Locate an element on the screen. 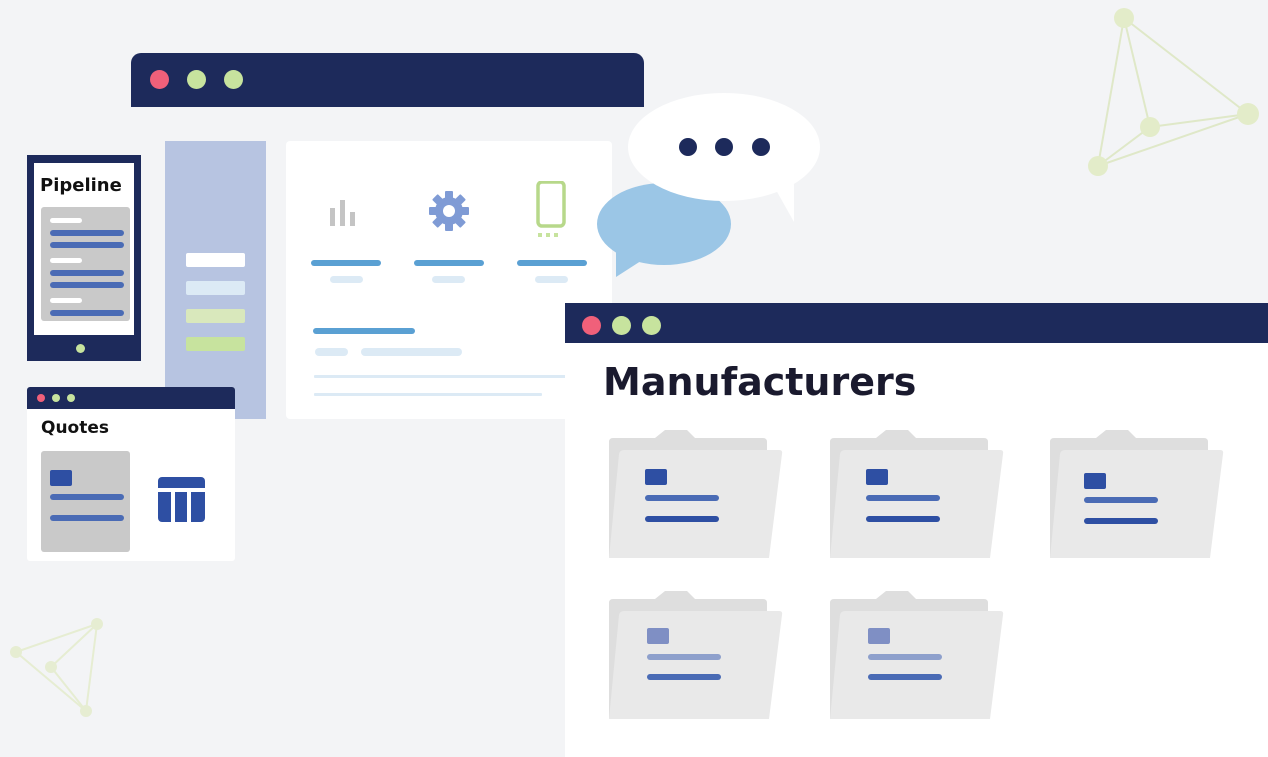  home-button is located at coordinates (80, 348).